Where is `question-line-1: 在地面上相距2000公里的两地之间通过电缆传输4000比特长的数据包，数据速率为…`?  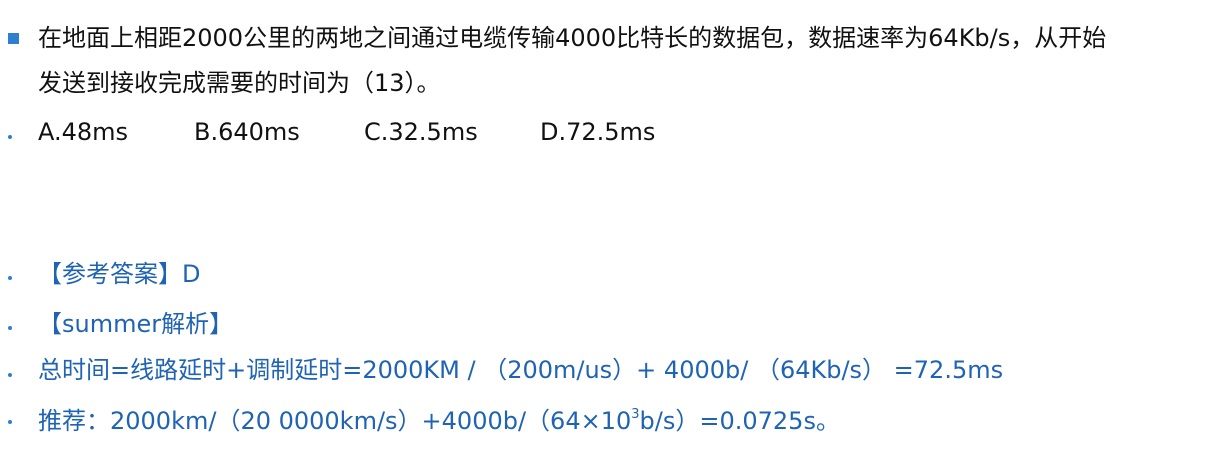 question-line-1: 在地面上相距2000公里的两地之间通过电缆传输4000比特长的数据包，数据速率为… is located at coordinates (572, 38).